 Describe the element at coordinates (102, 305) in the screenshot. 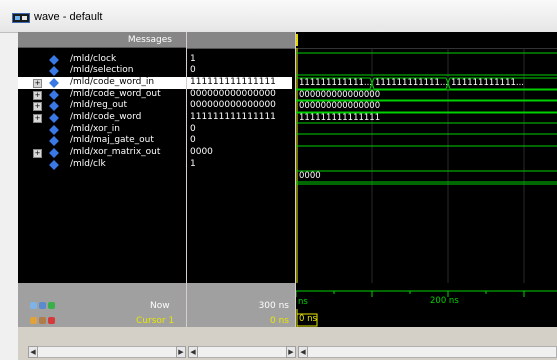

I see `status-names-area: Now Cursor 1` at that location.